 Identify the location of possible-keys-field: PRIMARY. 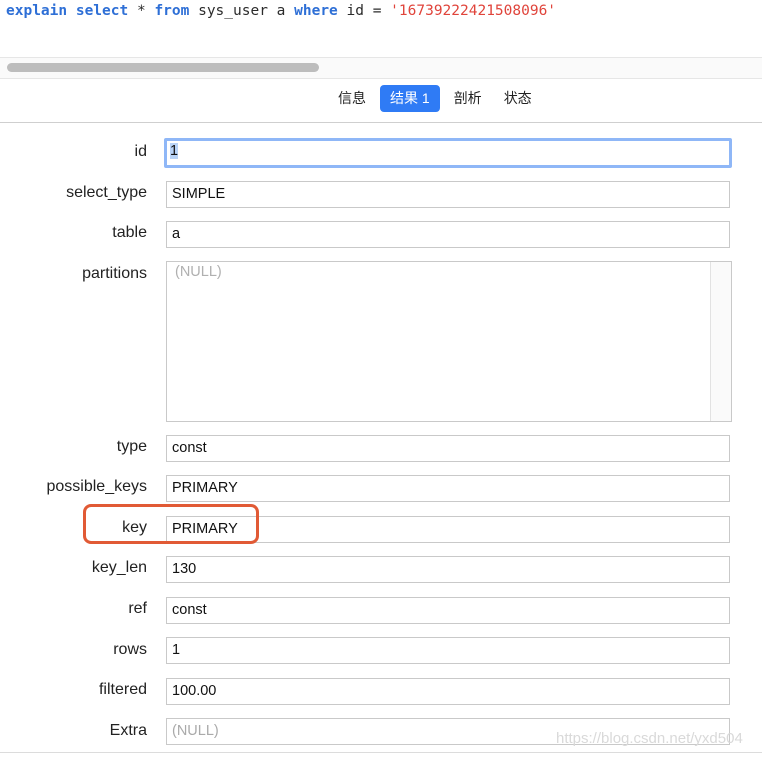
(448, 488).